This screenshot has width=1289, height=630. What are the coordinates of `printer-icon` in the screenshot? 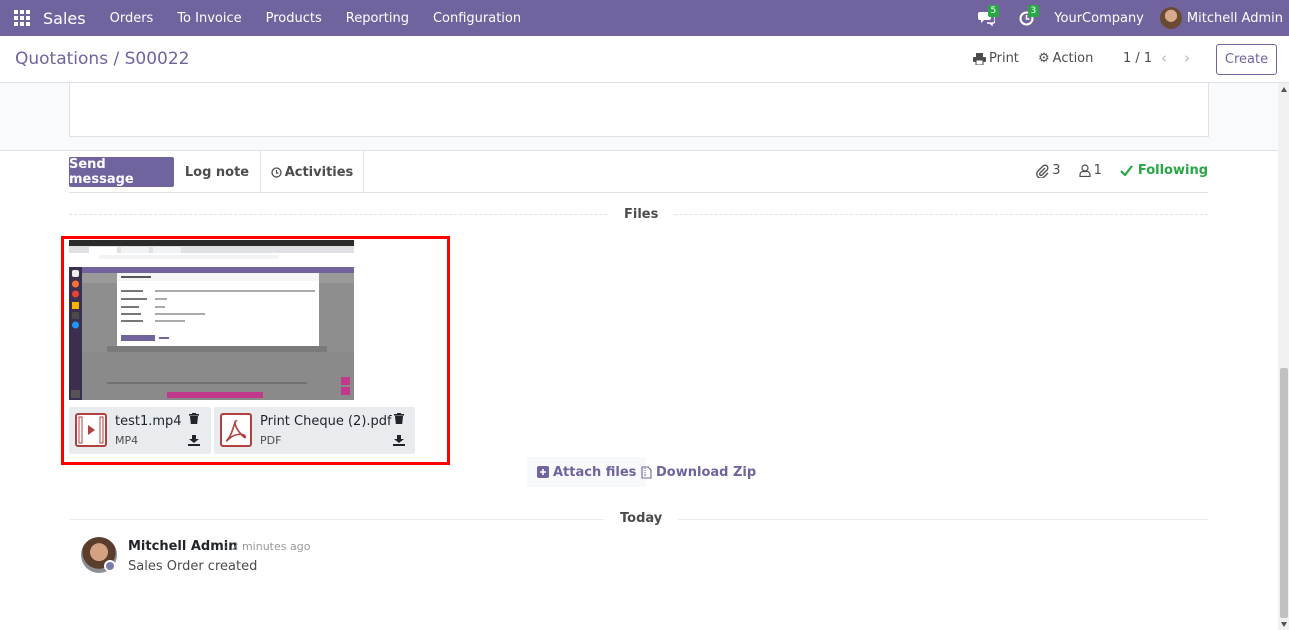 It's located at (979, 58).